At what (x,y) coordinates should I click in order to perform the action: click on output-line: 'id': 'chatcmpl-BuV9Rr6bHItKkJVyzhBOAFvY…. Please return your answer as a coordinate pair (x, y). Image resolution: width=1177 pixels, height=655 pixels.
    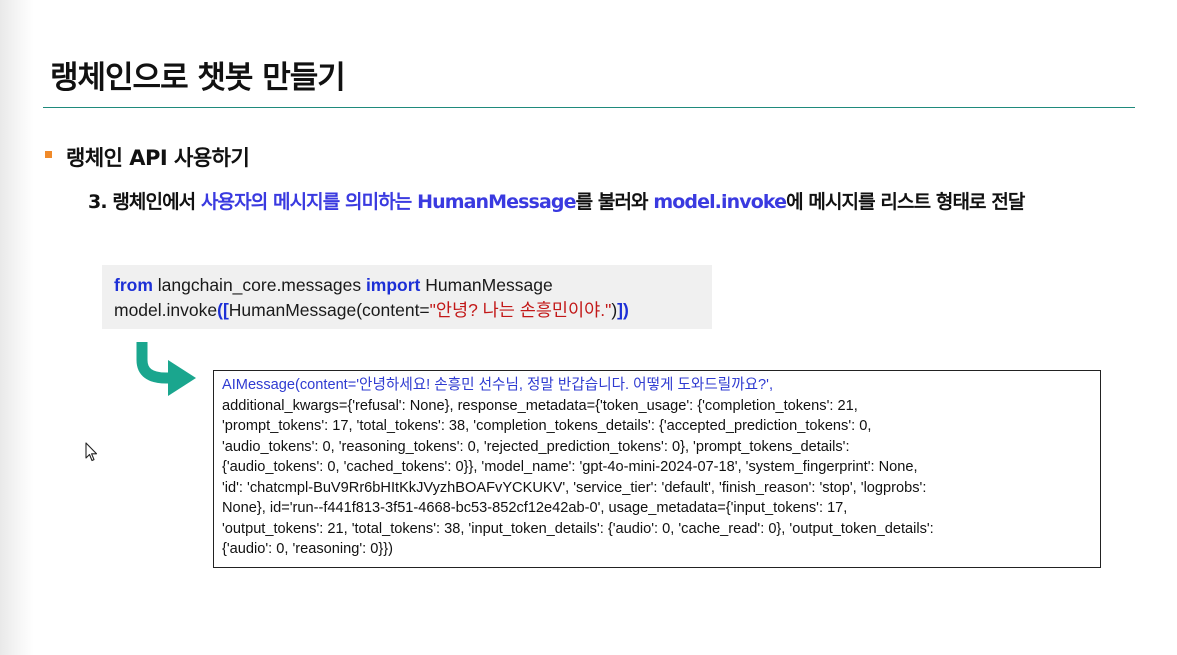
    Looking at the image, I should click on (574, 487).